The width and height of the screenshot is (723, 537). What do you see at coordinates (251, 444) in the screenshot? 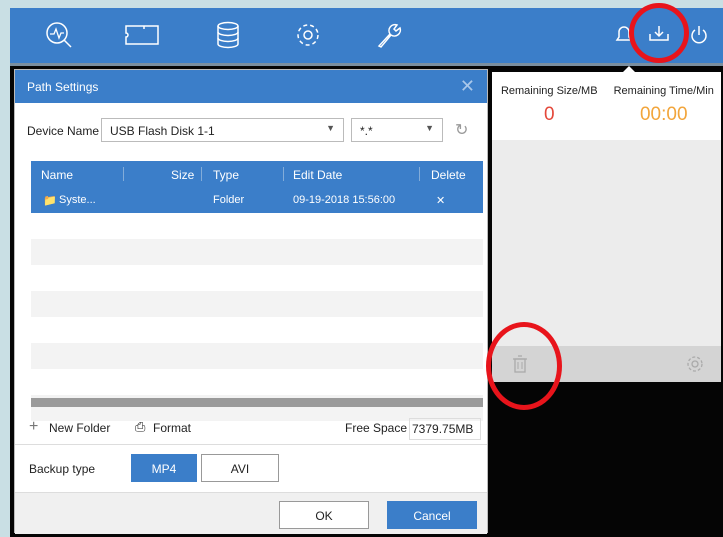
I see `divider` at bounding box center [251, 444].